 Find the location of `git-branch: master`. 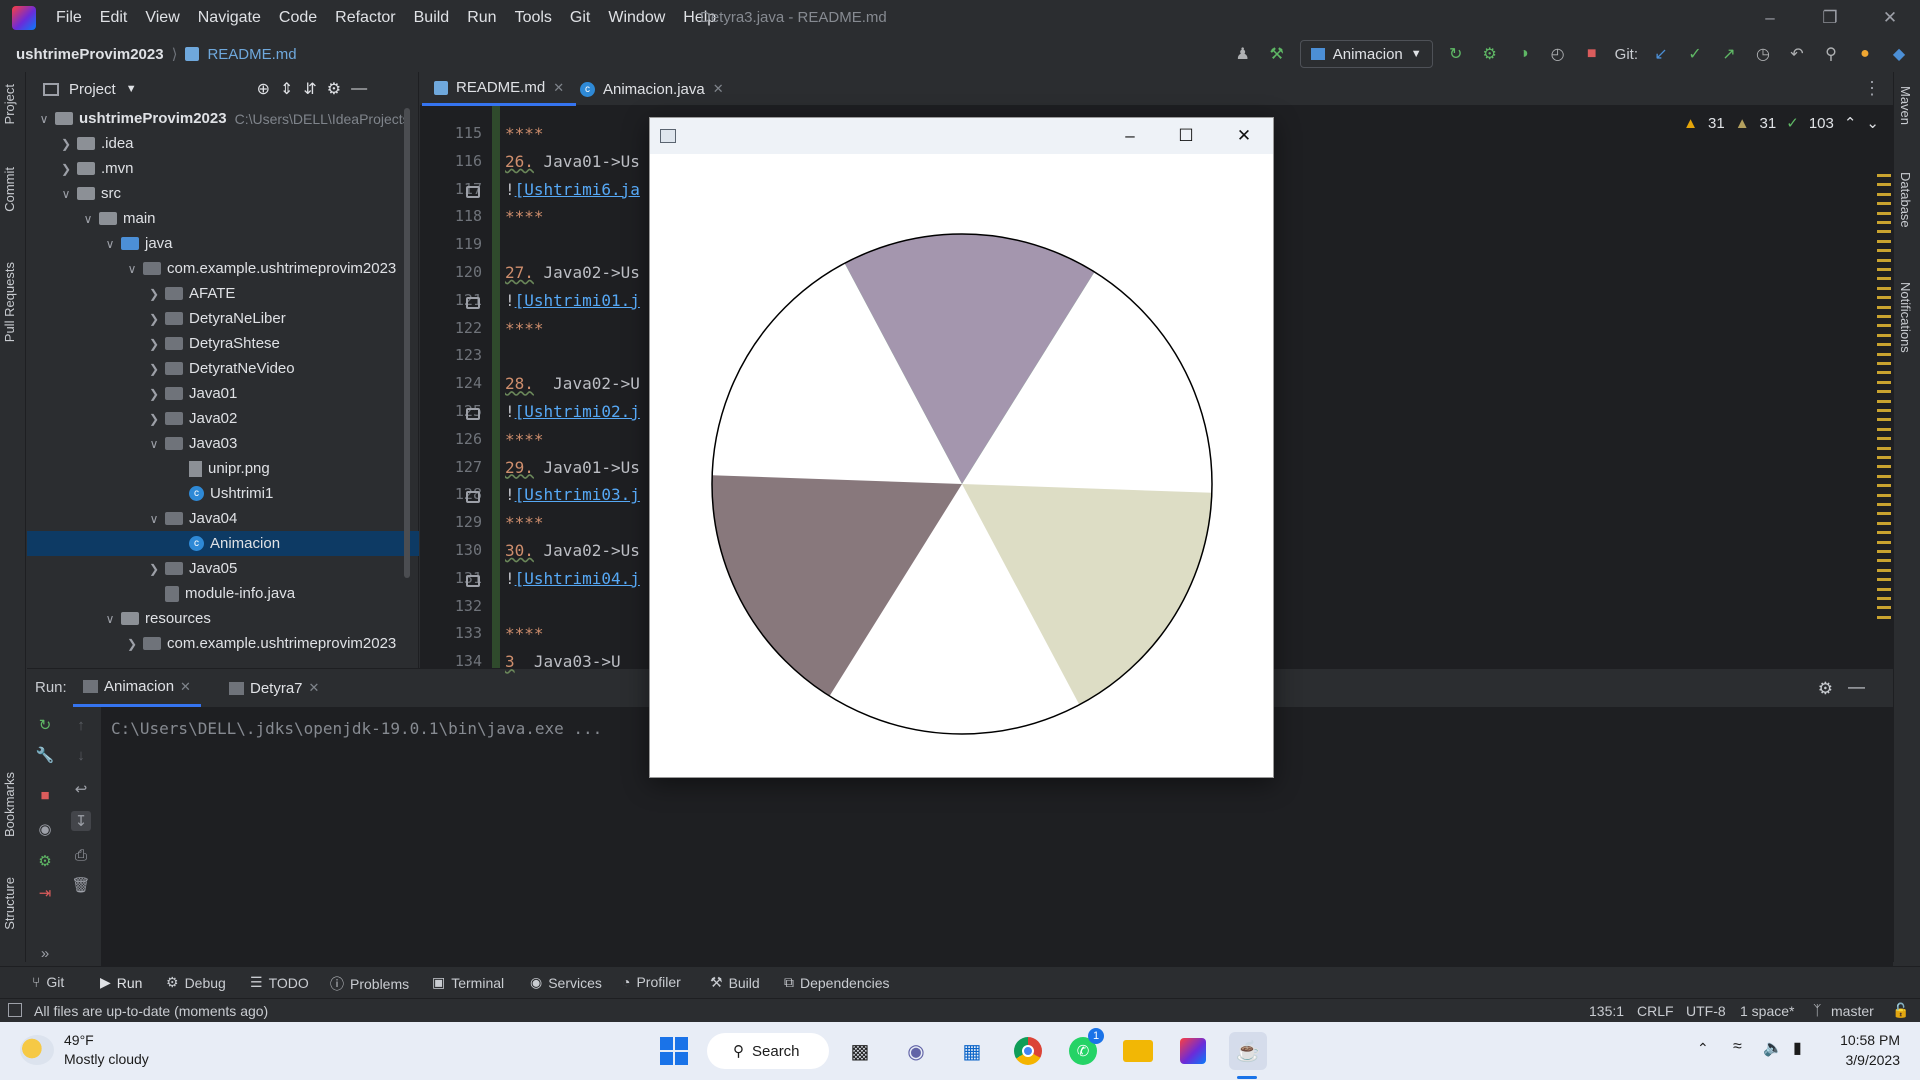

git-branch: master is located at coordinates (1852, 1011).